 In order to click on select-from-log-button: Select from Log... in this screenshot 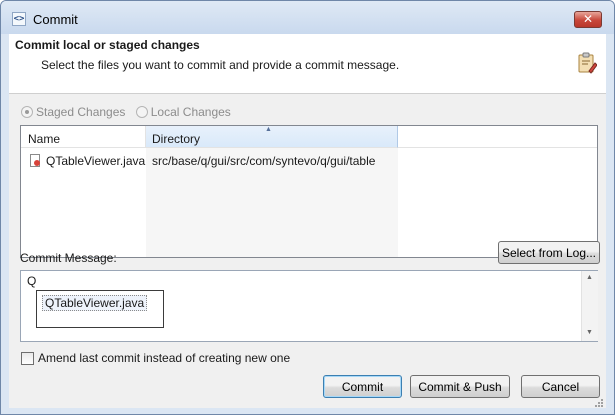, I will do `click(549, 252)`.